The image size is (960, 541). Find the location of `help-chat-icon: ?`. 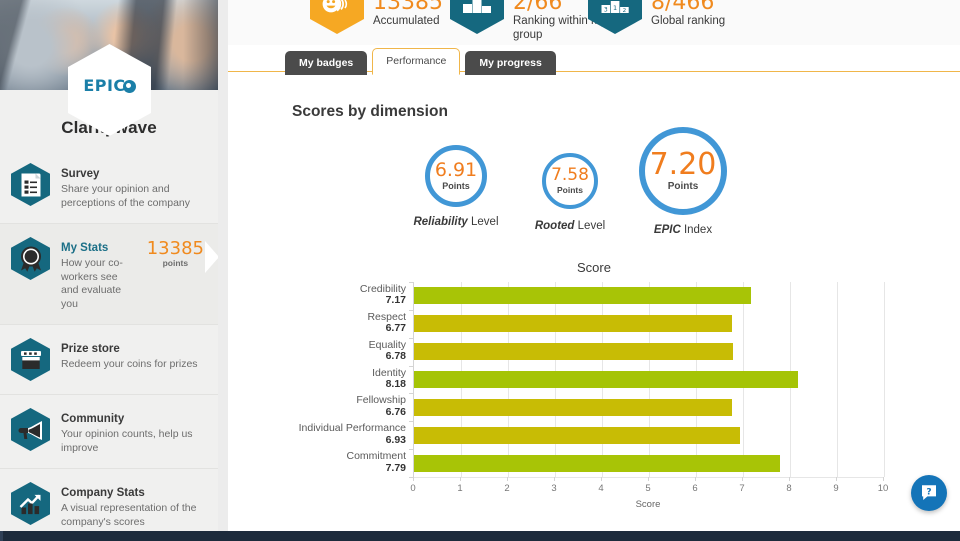

help-chat-icon: ? is located at coordinates (929, 493).